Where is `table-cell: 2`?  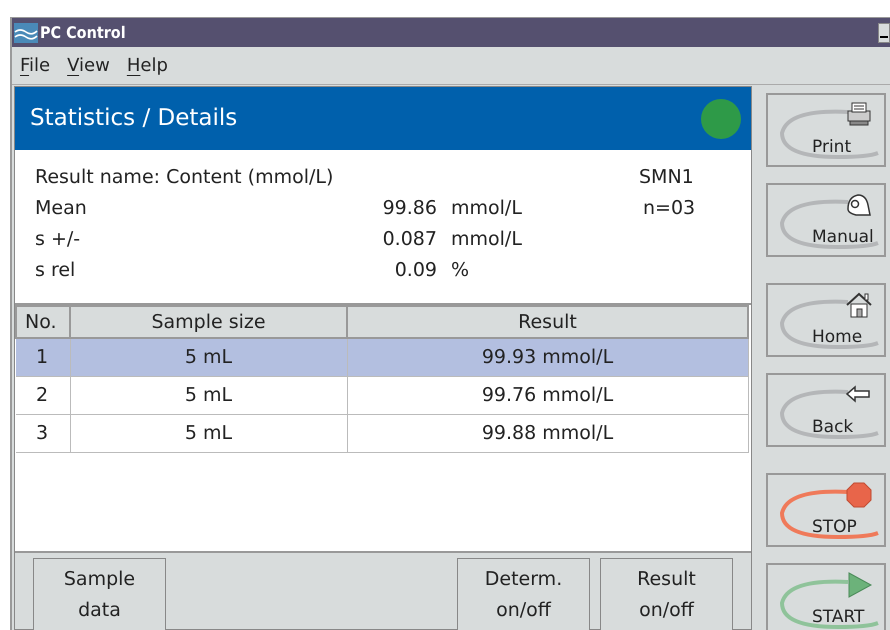
table-cell: 2 is located at coordinates (42, 395).